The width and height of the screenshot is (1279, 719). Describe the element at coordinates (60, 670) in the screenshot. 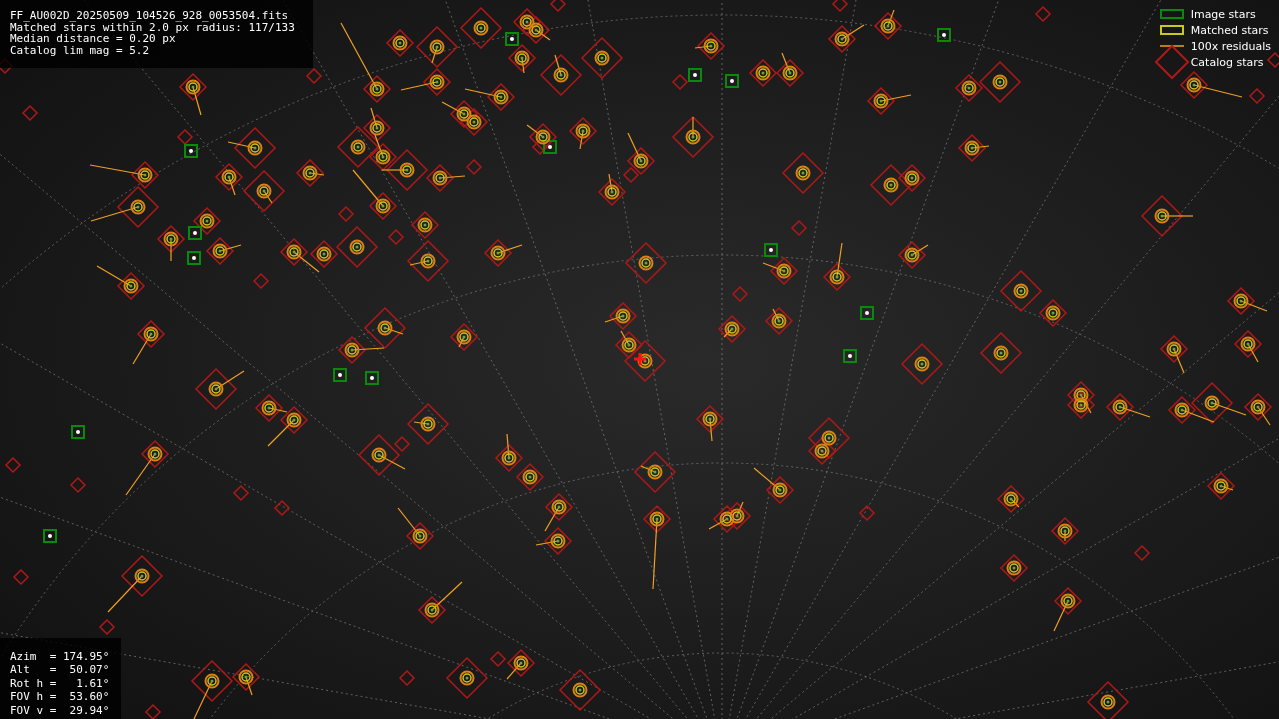

I see `info-text: Alt = 50.07°` at that location.